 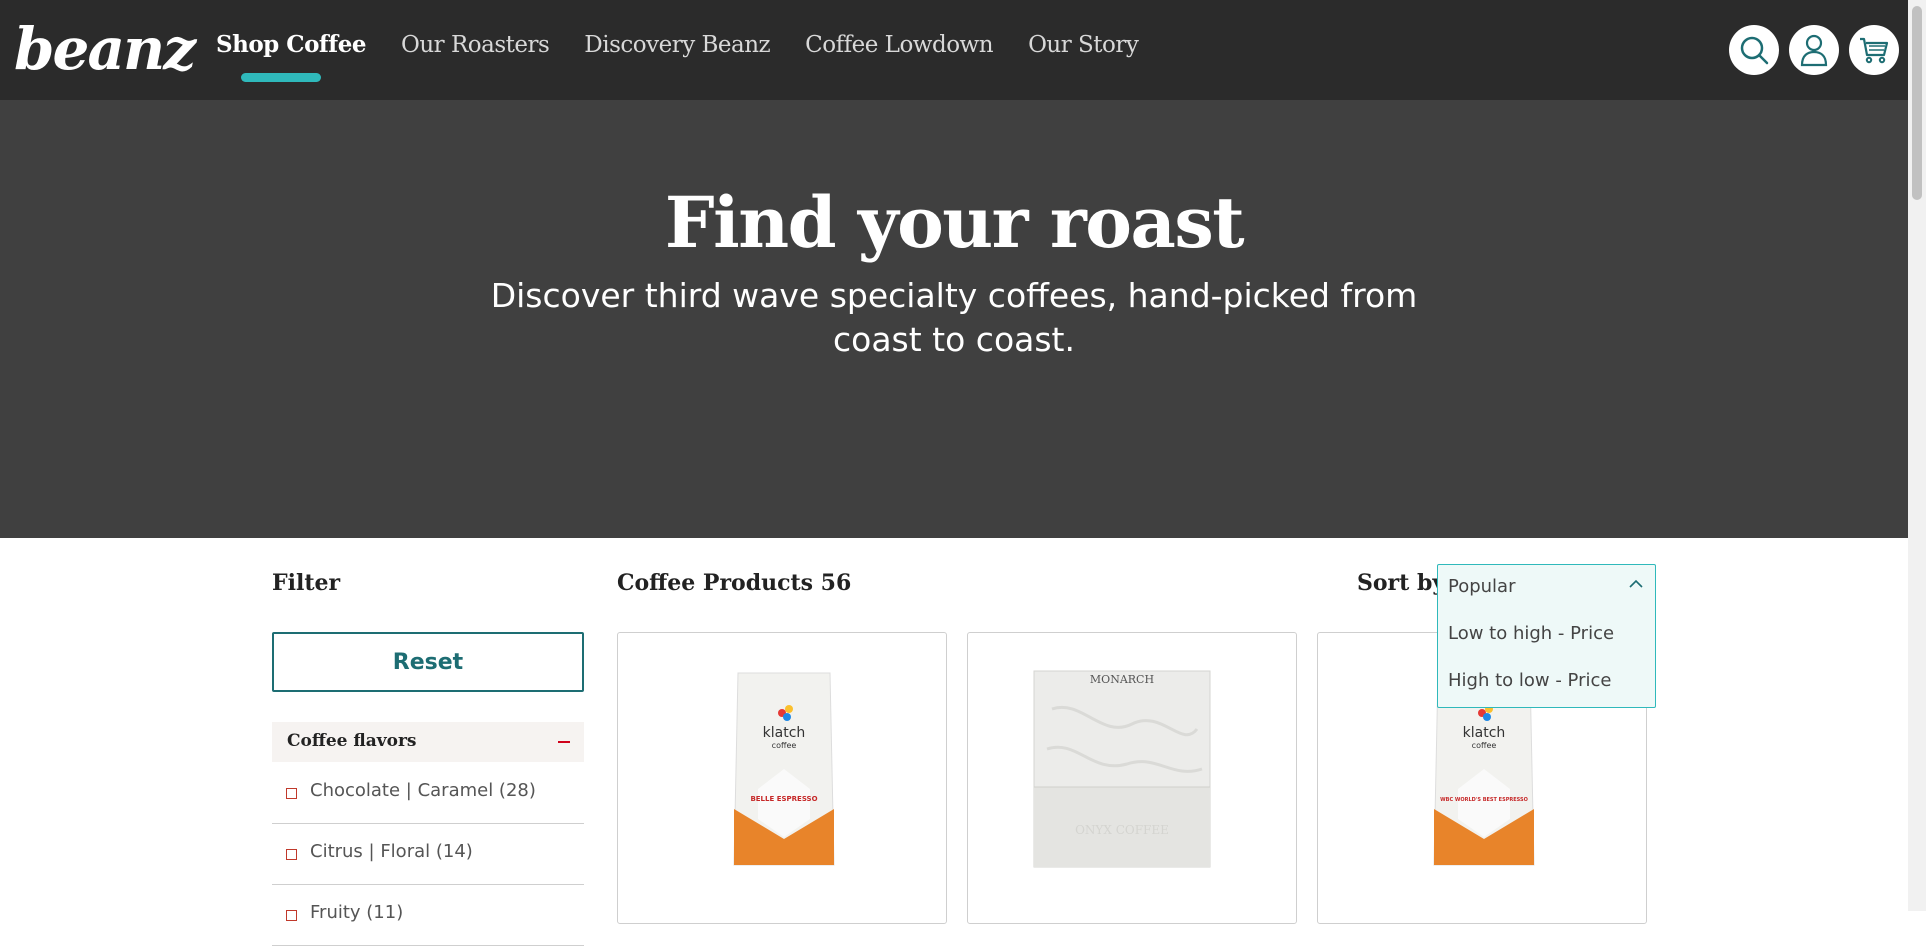 What do you see at coordinates (1482, 586) in the screenshot?
I see `sort-selected-value: Popular` at bounding box center [1482, 586].